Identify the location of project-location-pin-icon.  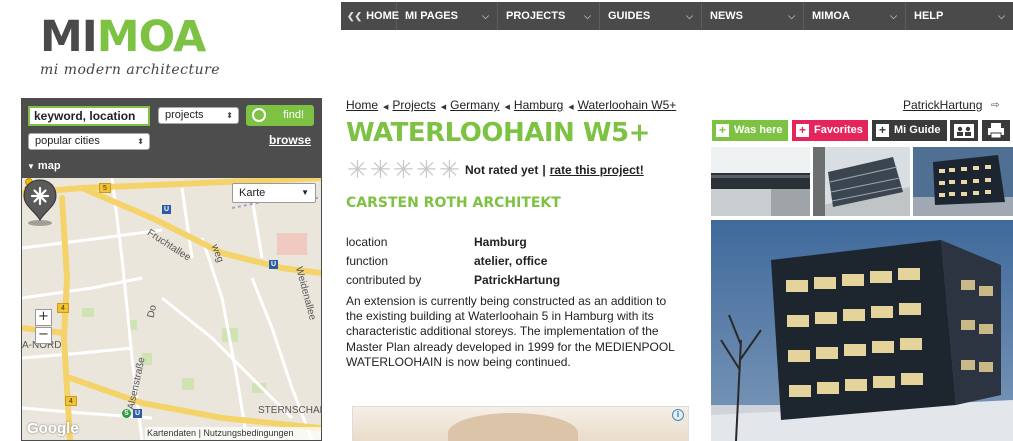
(40, 202).